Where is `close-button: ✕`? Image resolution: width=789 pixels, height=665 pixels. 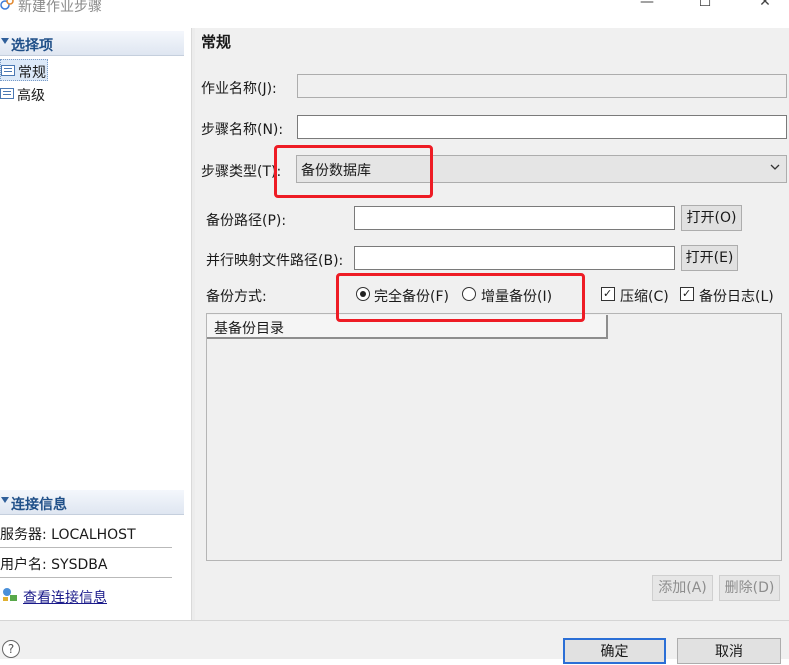
close-button: ✕ is located at coordinates (765, 7).